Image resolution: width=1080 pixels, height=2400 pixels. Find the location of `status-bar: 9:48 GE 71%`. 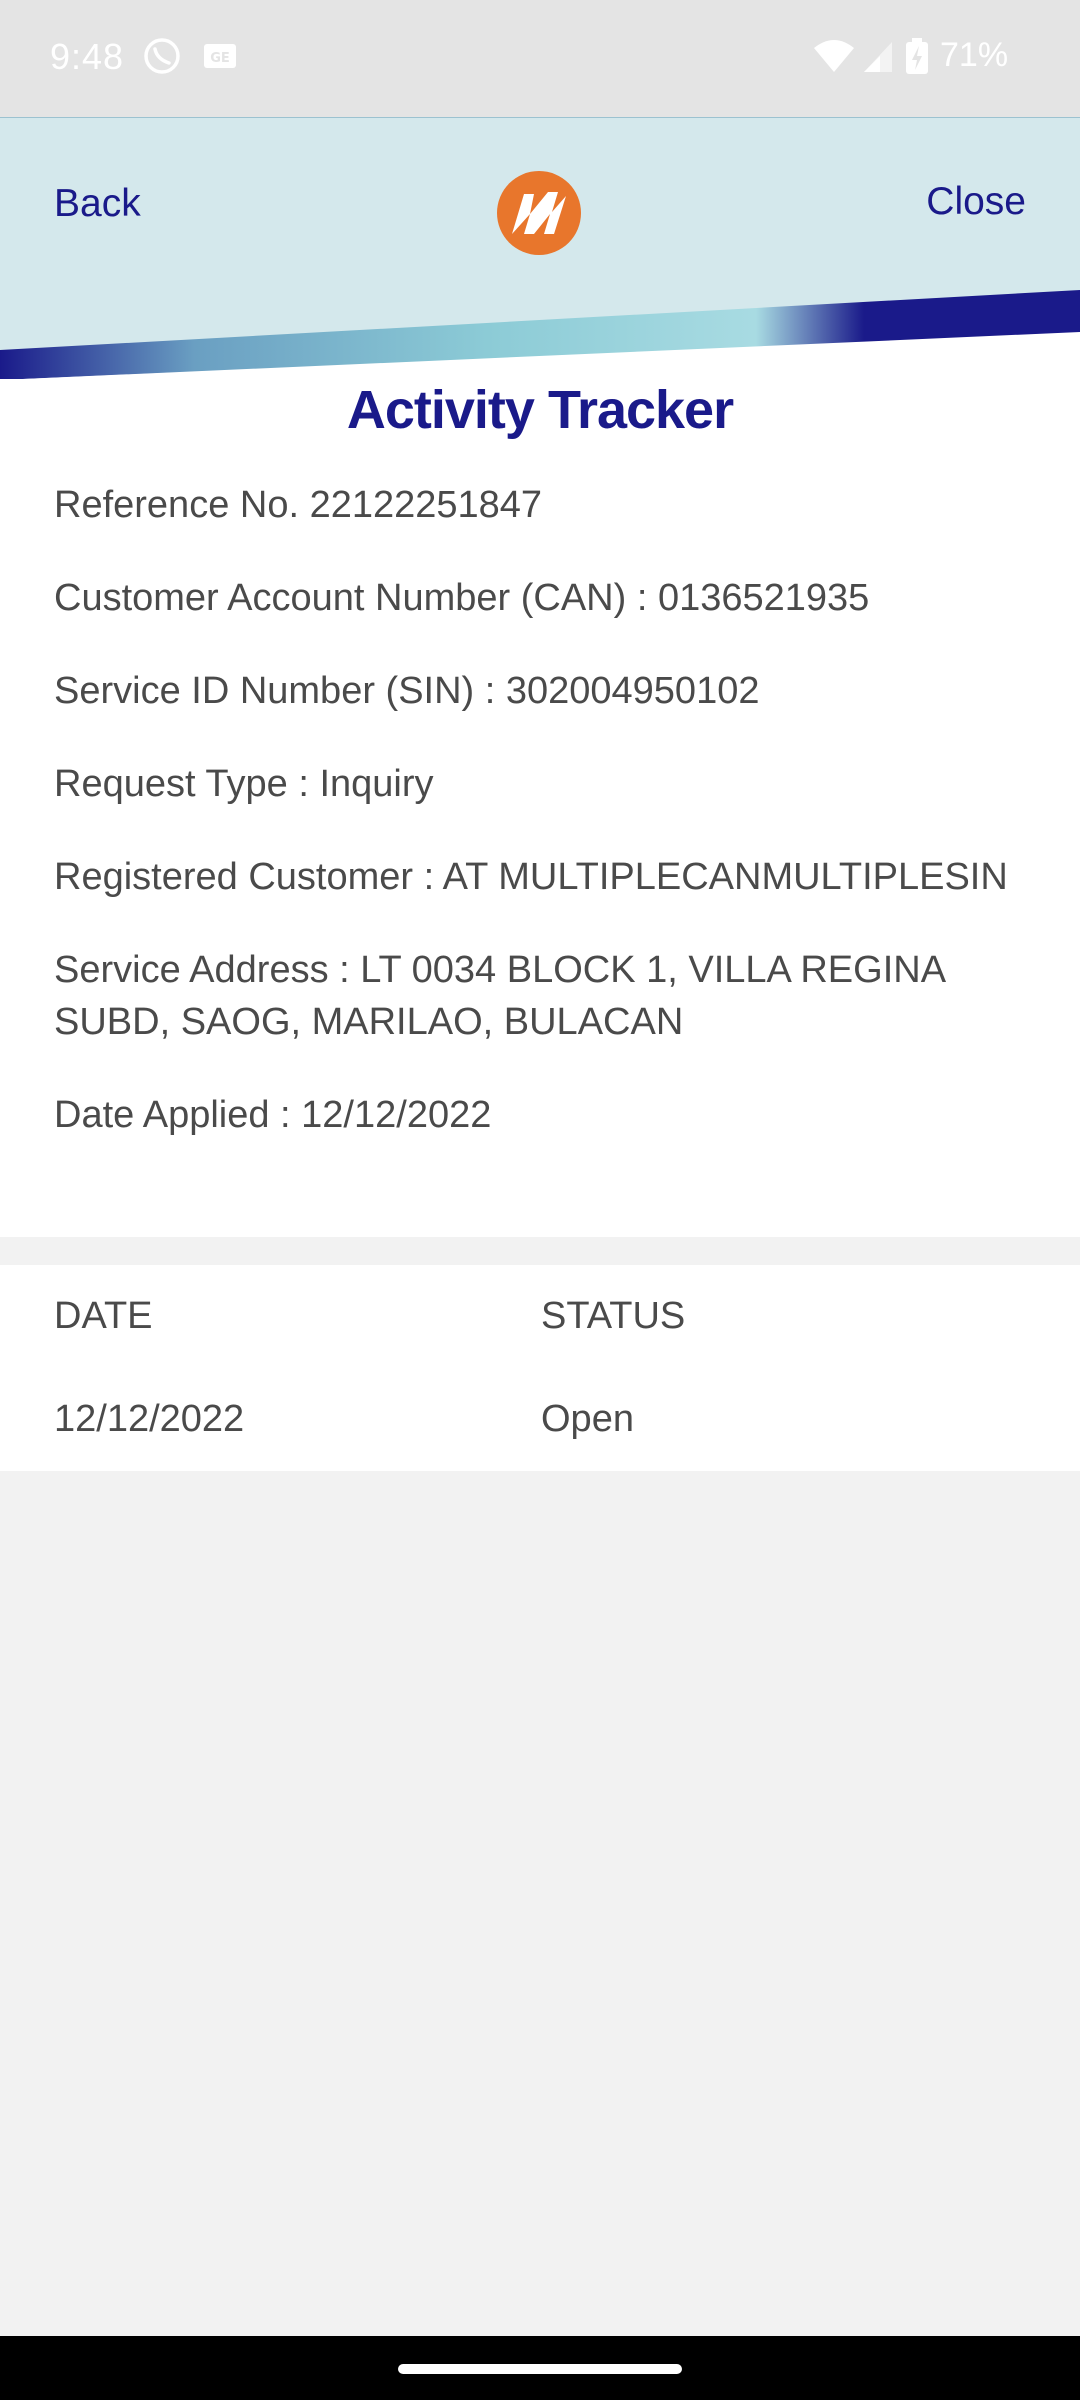

status-bar: 9:48 GE 71% is located at coordinates (540, 58).